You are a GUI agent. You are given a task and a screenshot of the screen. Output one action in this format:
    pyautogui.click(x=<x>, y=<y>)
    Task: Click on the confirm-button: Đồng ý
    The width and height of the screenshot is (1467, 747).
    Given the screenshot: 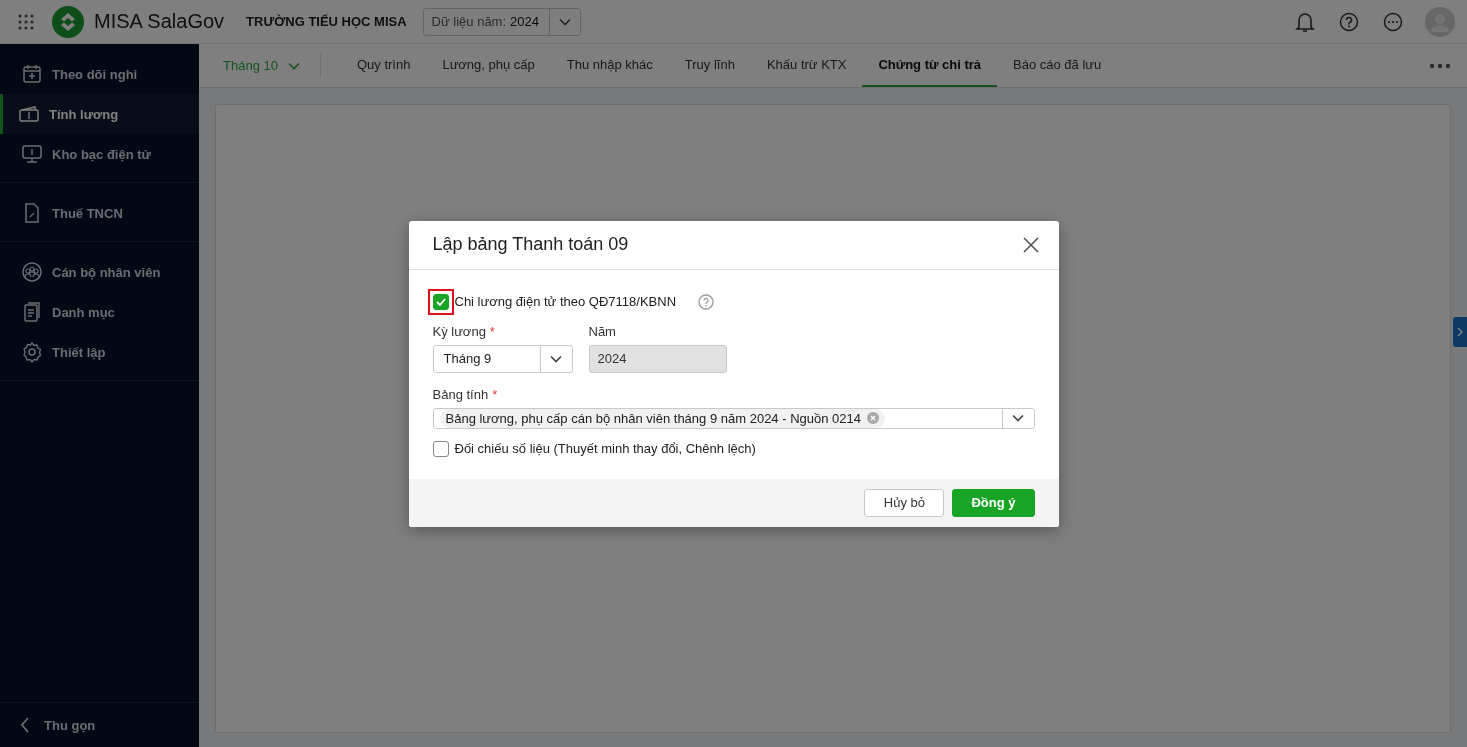 What is the action you would take?
    pyautogui.click(x=993, y=502)
    